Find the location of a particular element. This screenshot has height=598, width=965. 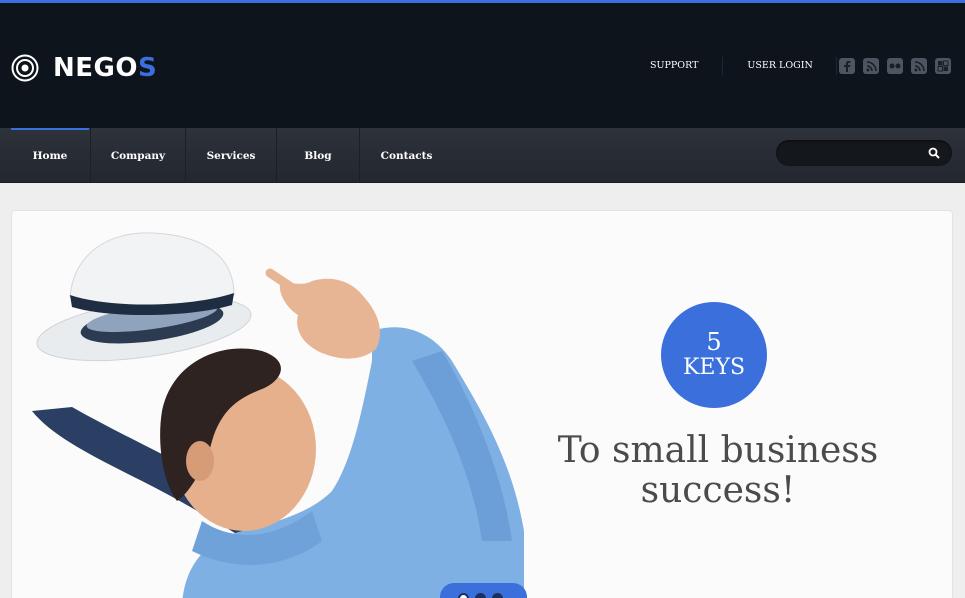

slider-pager is located at coordinates (483, 590).